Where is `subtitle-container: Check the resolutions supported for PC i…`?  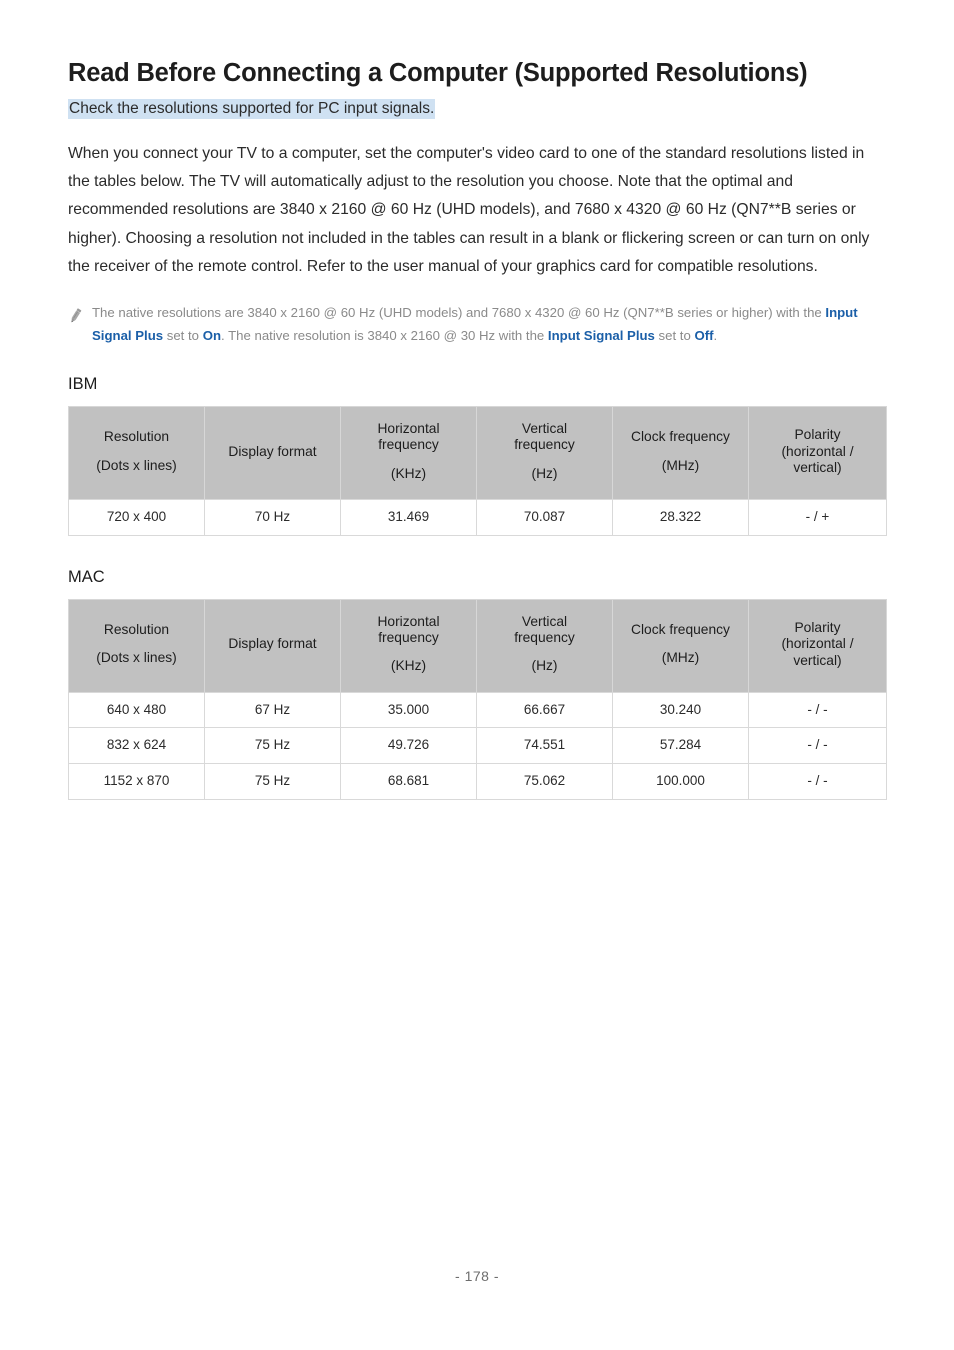 subtitle-container: Check the resolutions supported for PC i… is located at coordinates (477, 109).